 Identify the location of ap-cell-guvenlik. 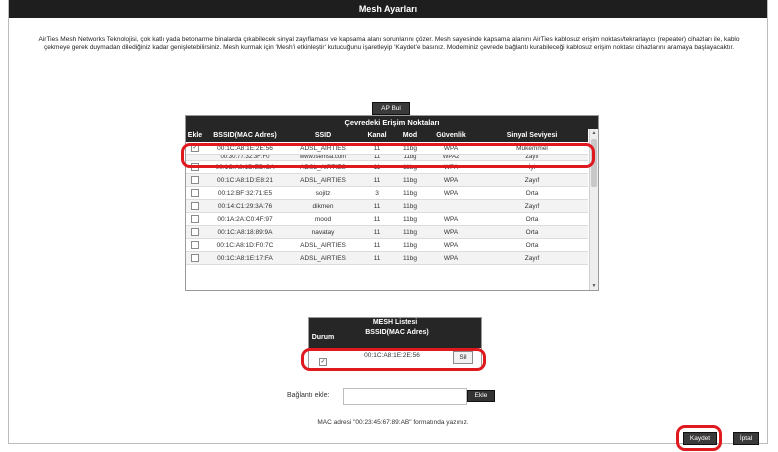
(451, 206).